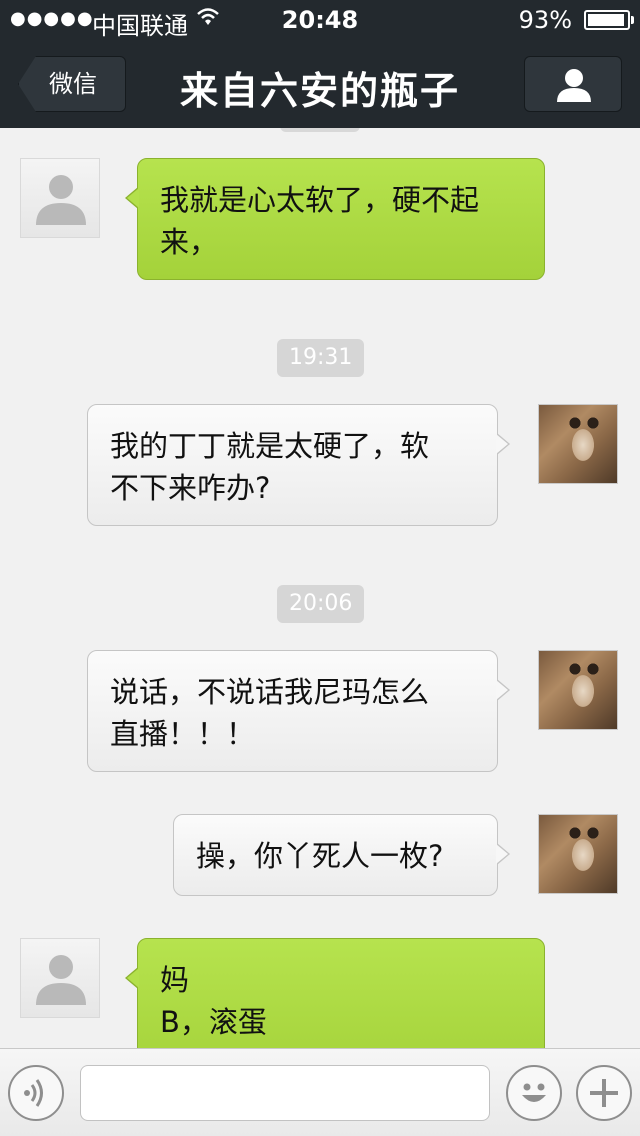 The image size is (640, 1136). Describe the element at coordinates (183, 734) in the screenshot. I see `message-text: 直播！！！` at that location.